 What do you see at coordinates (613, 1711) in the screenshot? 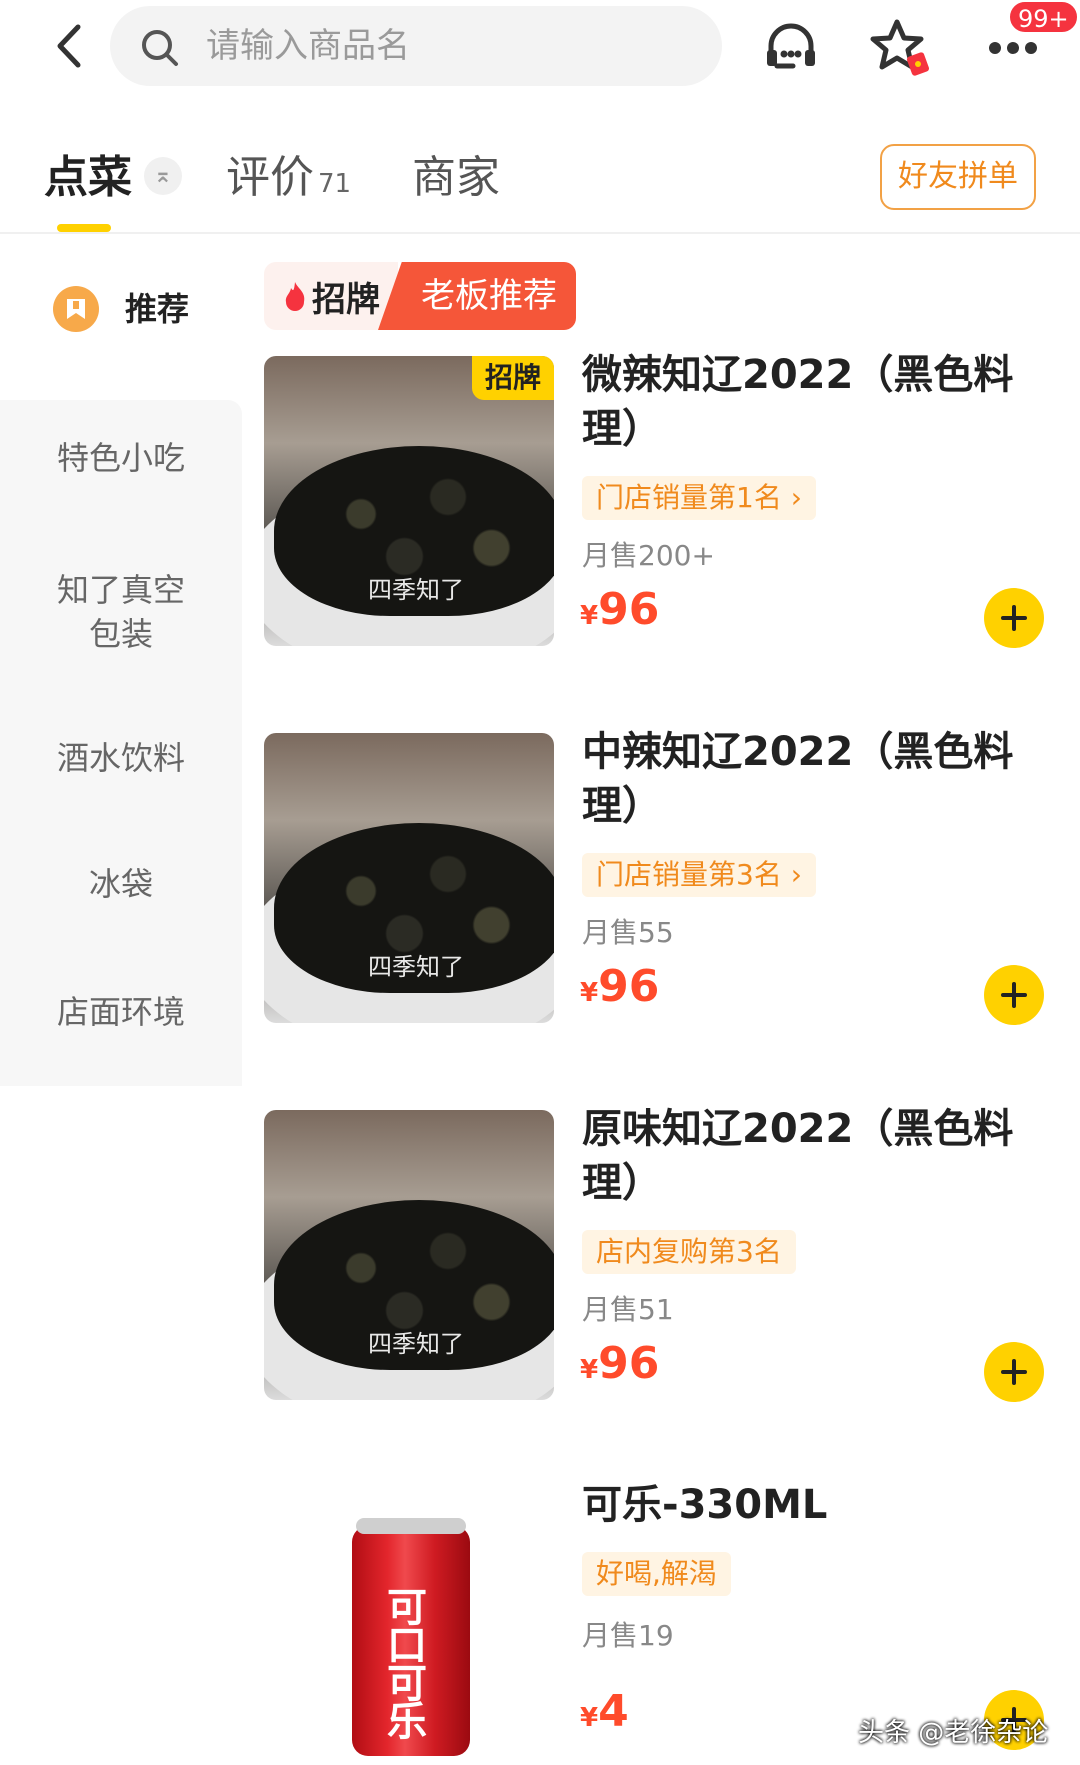
I see `price-value: 4` at bounding box center [613, 1711].